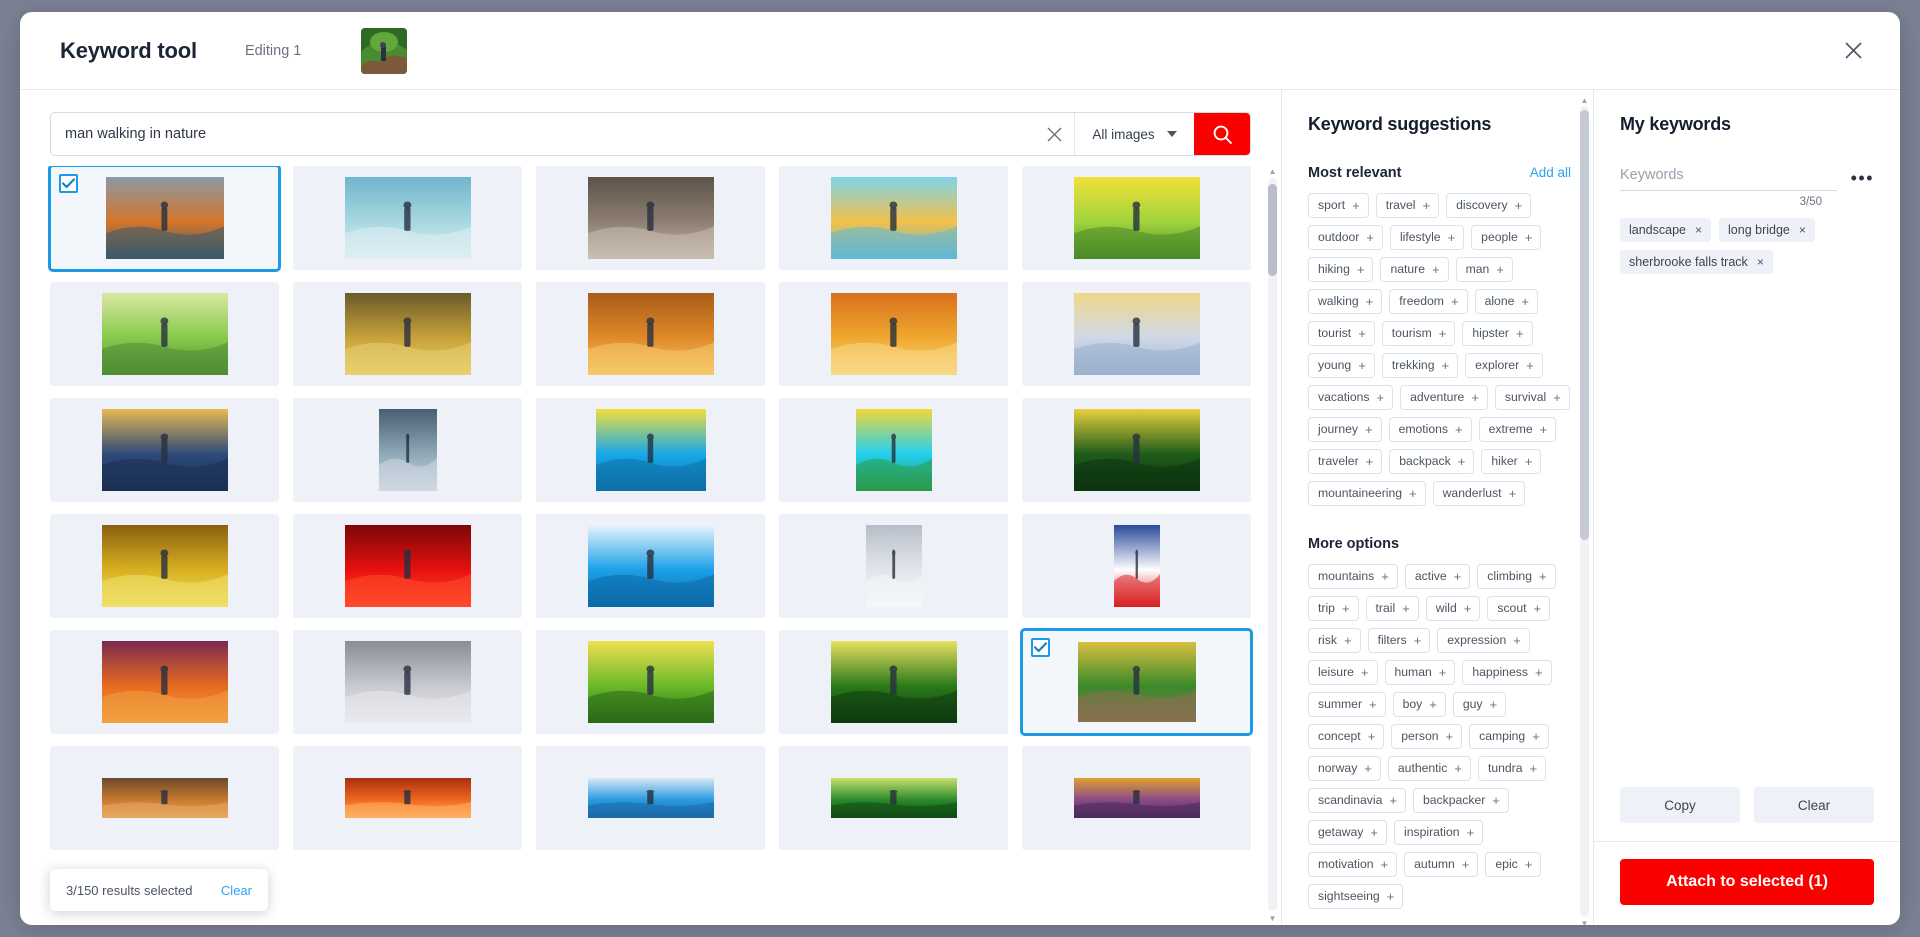 Image resolution: width=1920 pixels, height=937 pixels. I want to click on keyword-chip-emotions: emotions +, so click(1430, 429).